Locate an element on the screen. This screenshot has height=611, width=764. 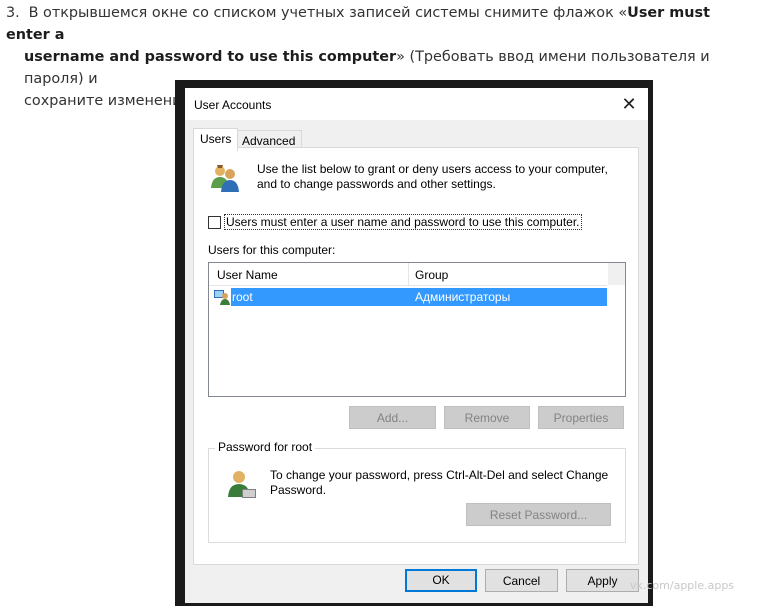
instruction-part-3: сохраните изменения ( is located at coordinates (112, 101).